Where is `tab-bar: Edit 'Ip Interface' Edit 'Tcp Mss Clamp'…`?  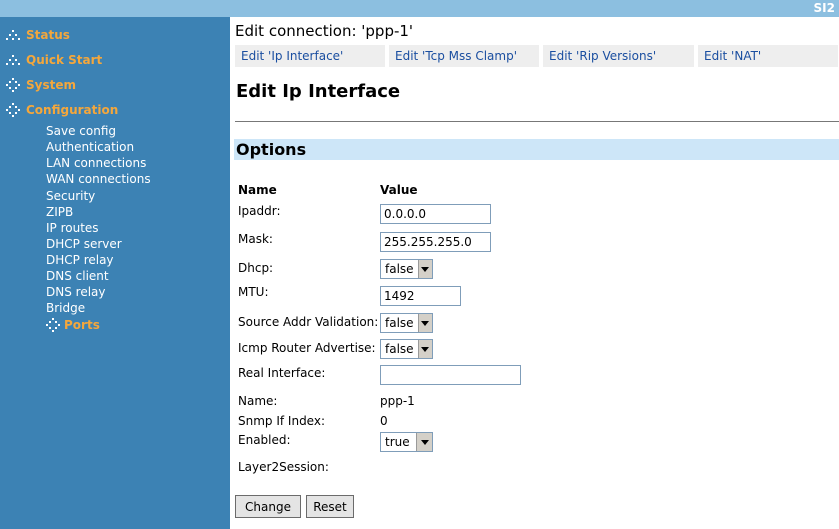
tab-bar: Edit 'Ip Interface' Edit 'Tcp Mss Clamp'… is located at coordinates (537, 56).